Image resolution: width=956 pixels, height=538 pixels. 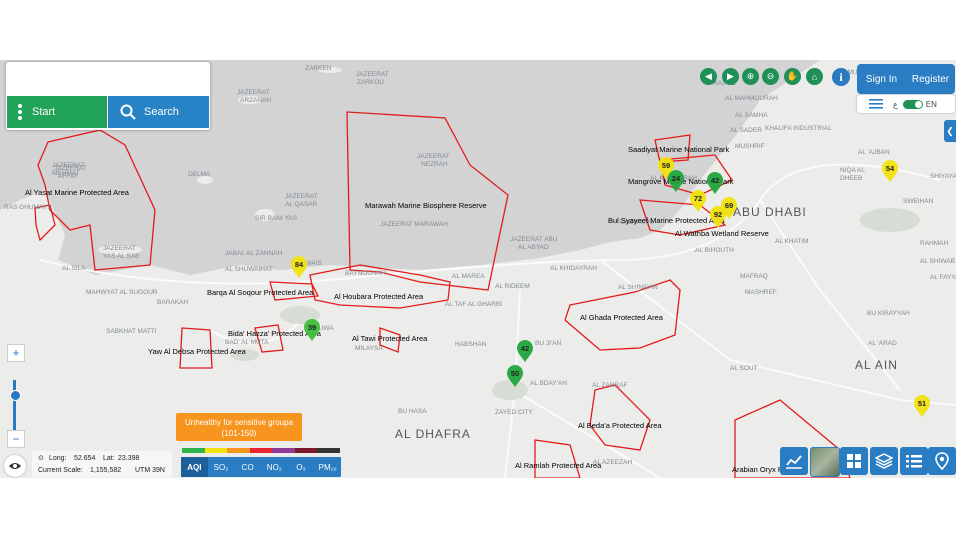 What do you see at coordinates (247, 467) in the screenshot?
I see `pollutant-tab: CO` at bounding box center [247, 467].